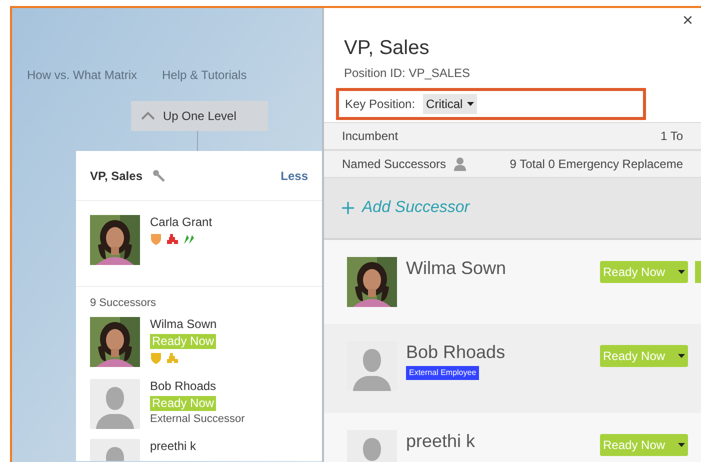  I want to click on row-summary: 9 Total 0 Emergency Replaceme, so click(596, 164).